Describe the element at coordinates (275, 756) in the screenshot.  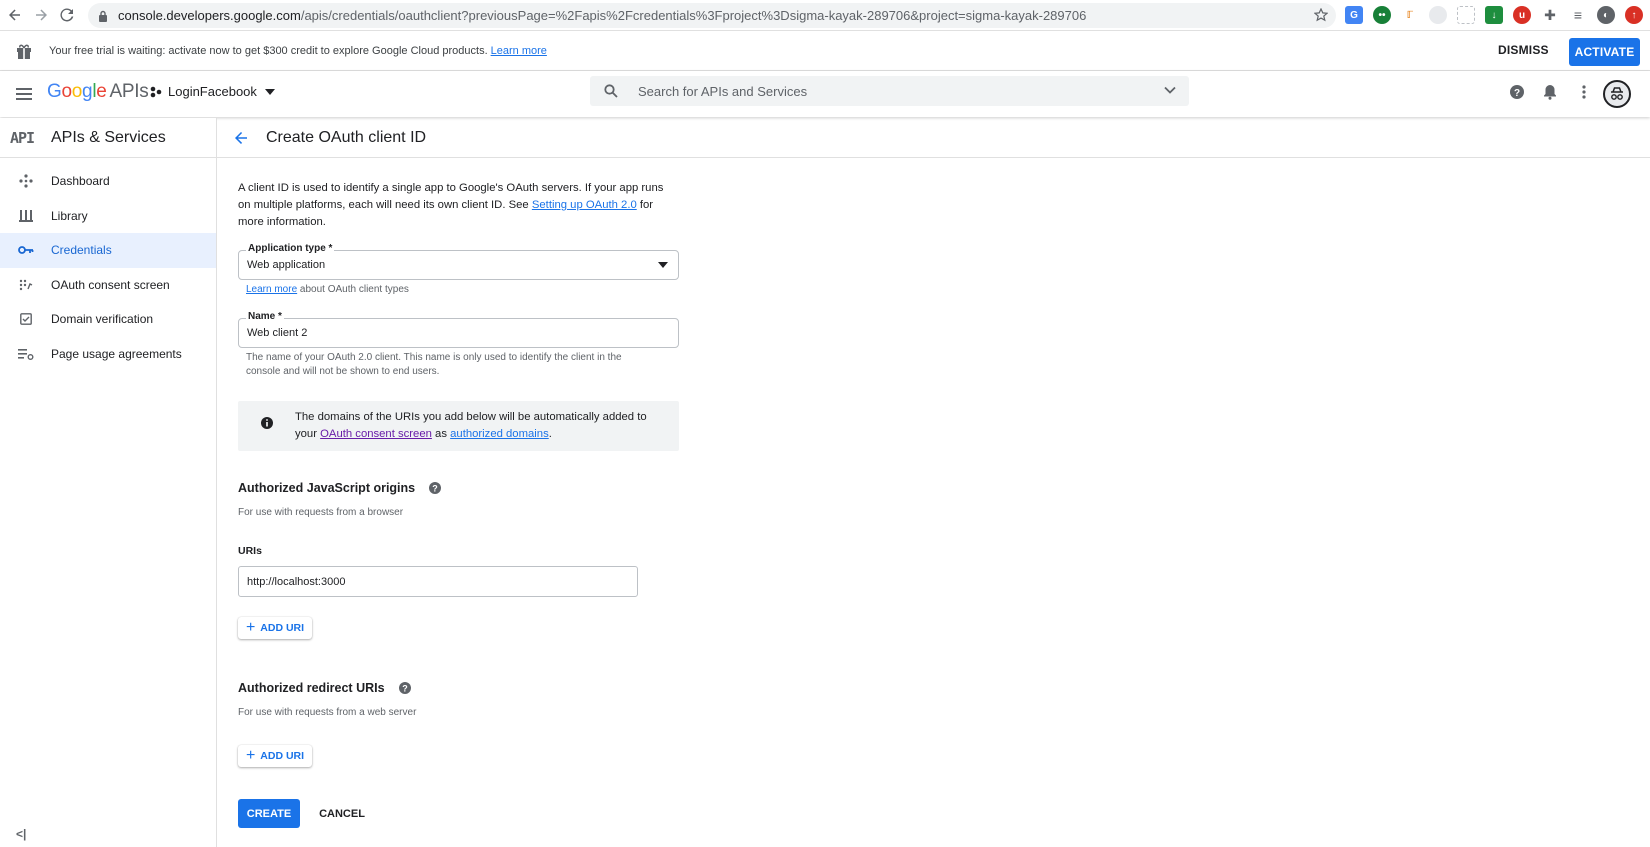
I see `add-redirect-uri-button: + ADD URI` at that location.